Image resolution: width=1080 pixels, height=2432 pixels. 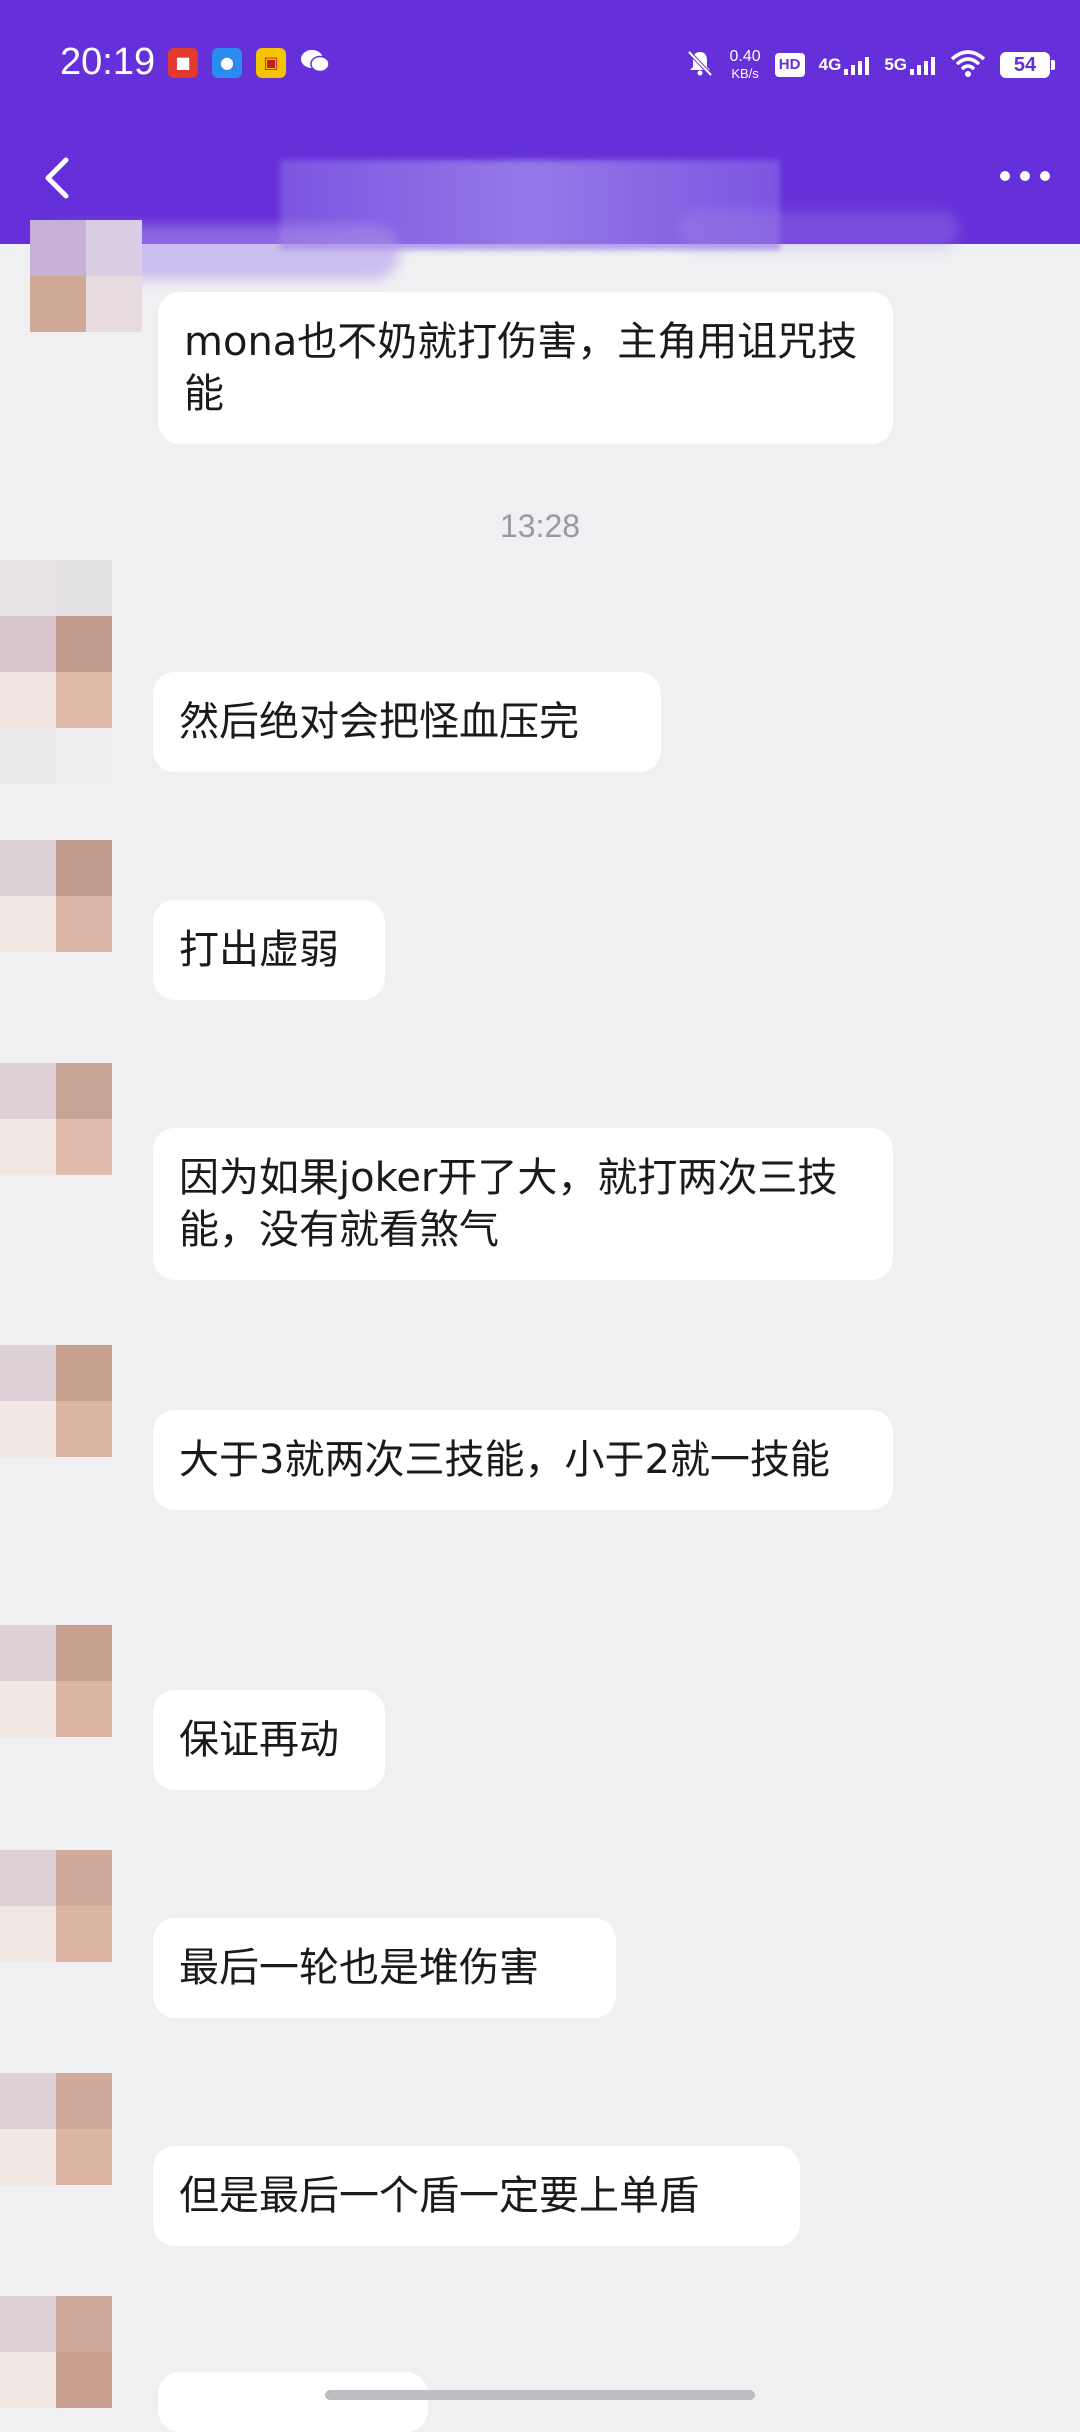 What do you see at coordinates (183, 63) in the screenshot?
I see `notification-app-icon: ■` at bounding box center [183, 63].